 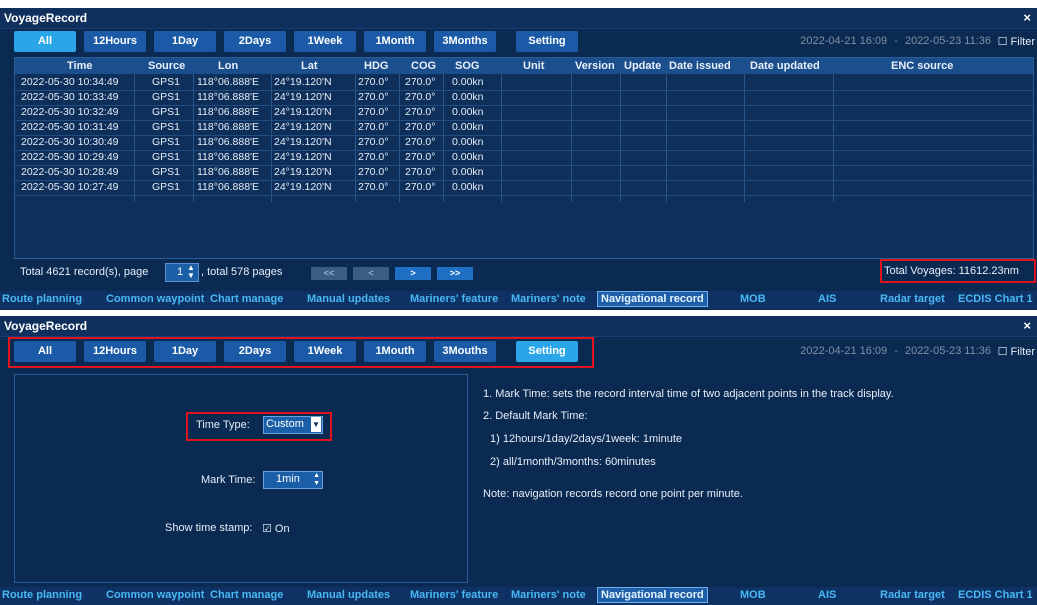 What do you see at coordinates (329, 273) in the screenshot?
I see `first-page-button: <<` at bounding box center [329, 273].